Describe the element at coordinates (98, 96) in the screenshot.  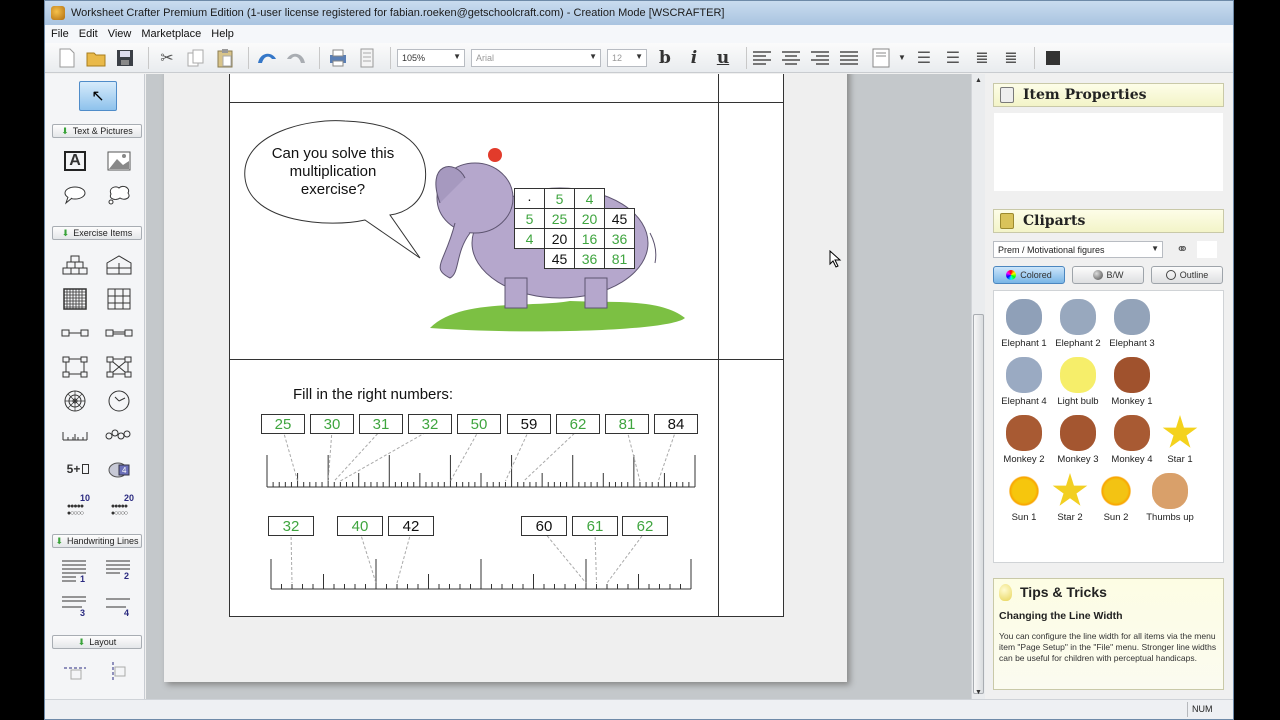
I see `select-pointer-tool: ↖` at that location.